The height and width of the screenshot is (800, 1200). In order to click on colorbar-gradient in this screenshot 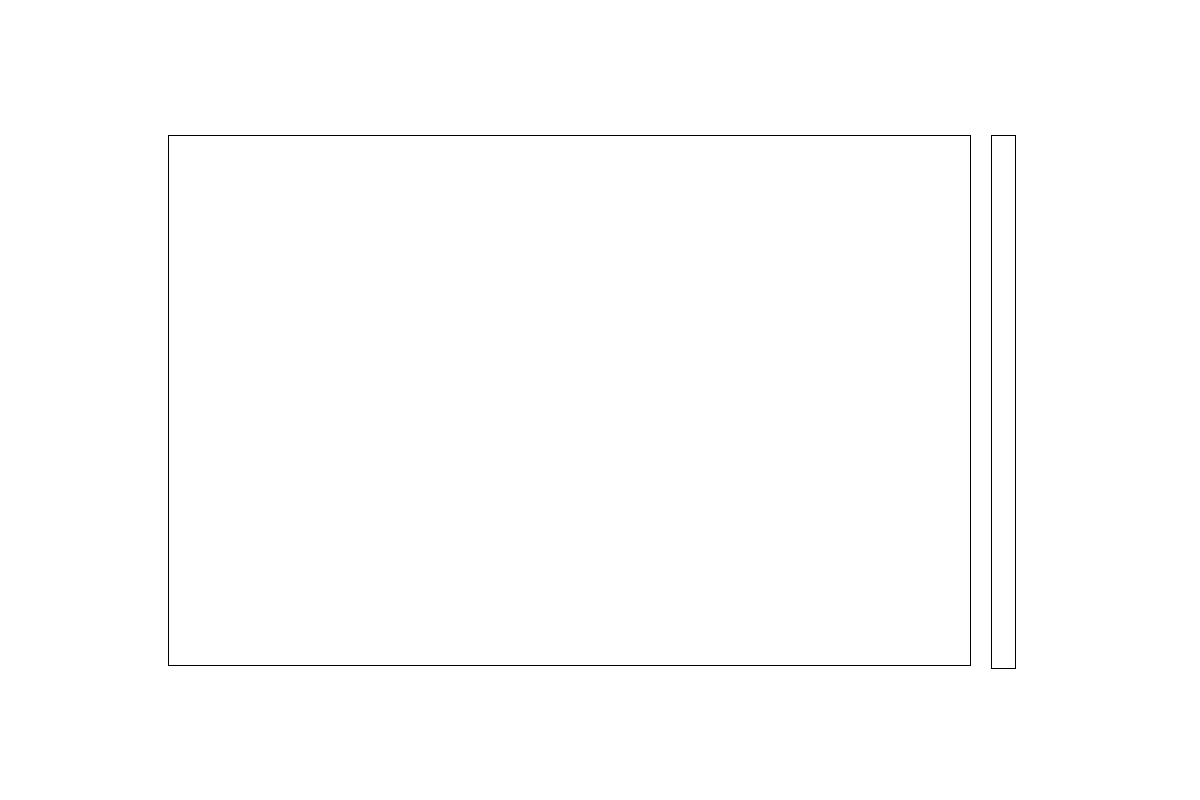, I will do `click(1003, 402)`.